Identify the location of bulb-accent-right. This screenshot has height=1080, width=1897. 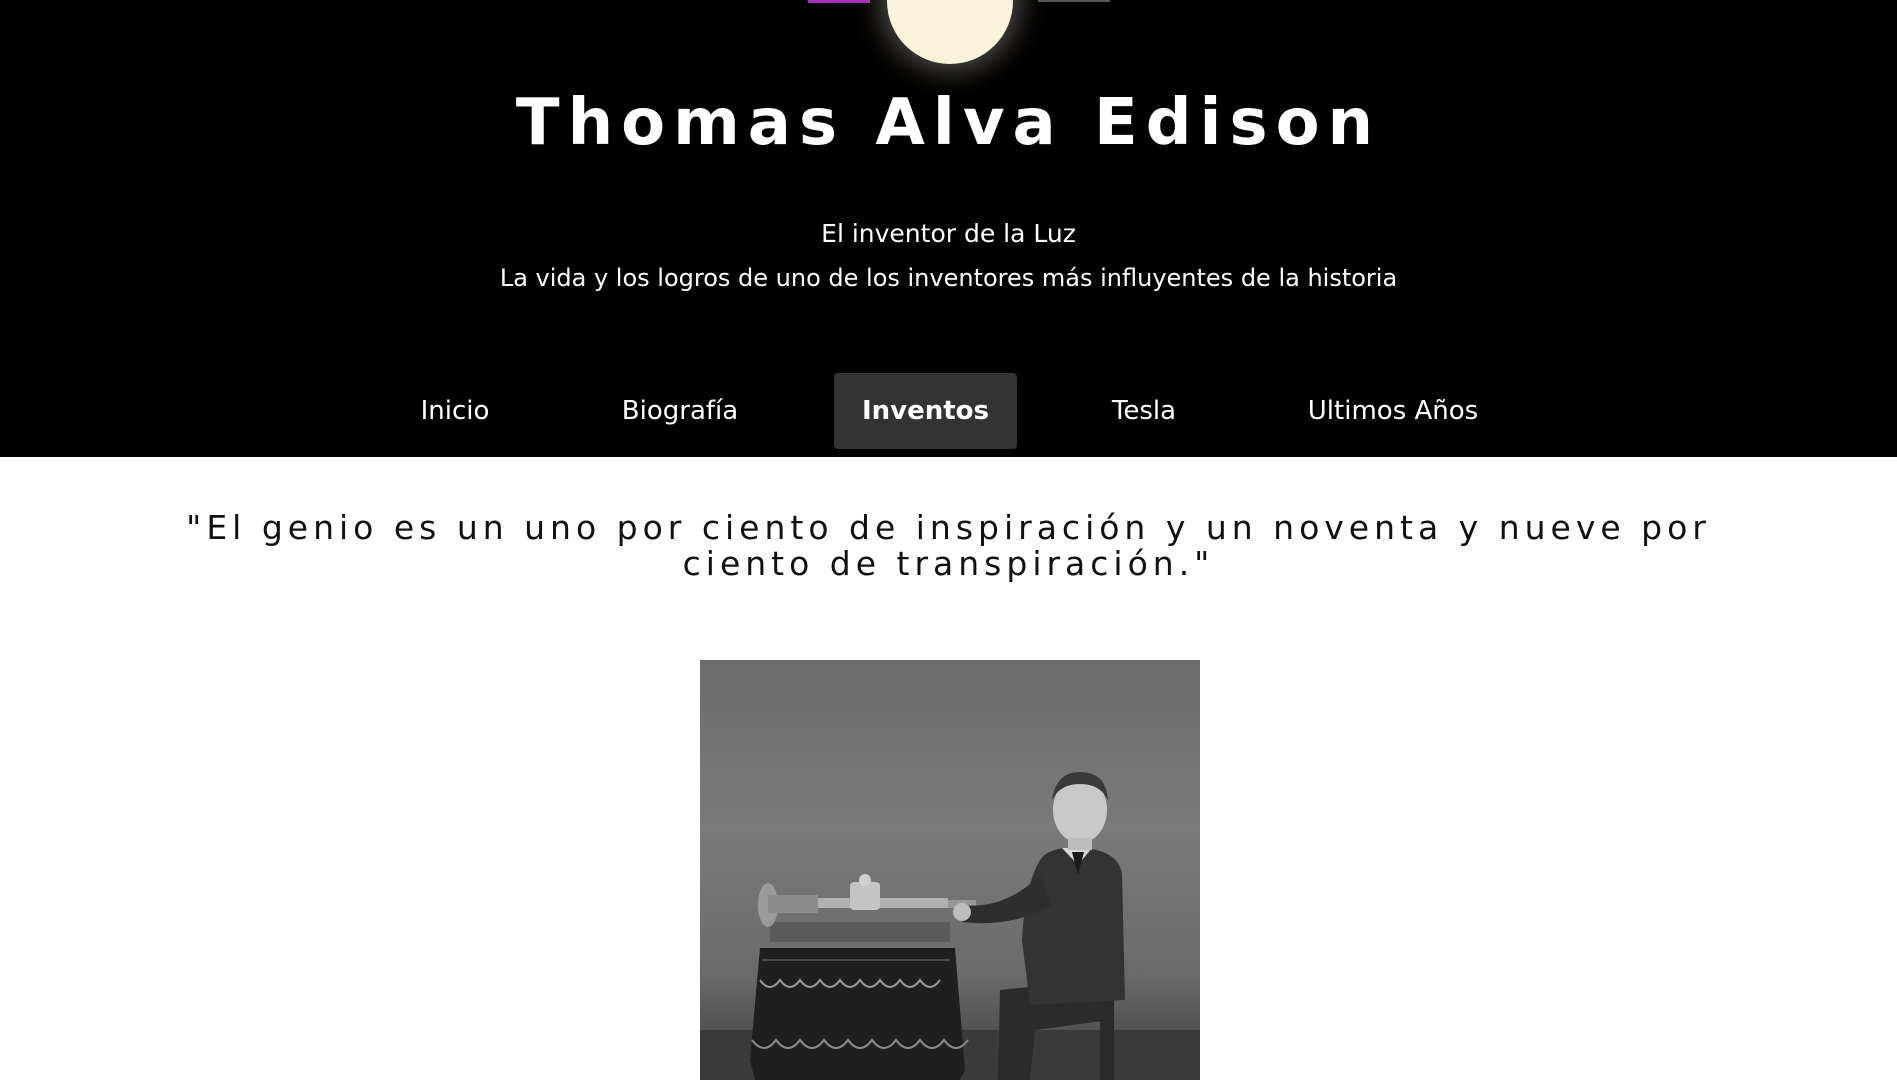
(1074, 1).